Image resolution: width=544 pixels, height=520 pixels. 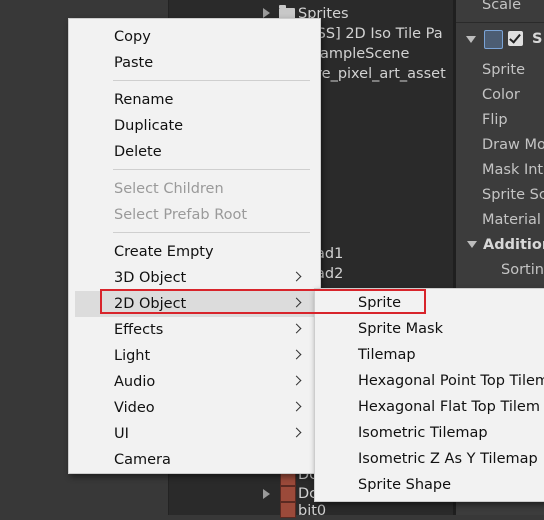 I want to click on submenu-item-isometric-tilemap: Isometric Tilemap, so click(x=429, y=433).